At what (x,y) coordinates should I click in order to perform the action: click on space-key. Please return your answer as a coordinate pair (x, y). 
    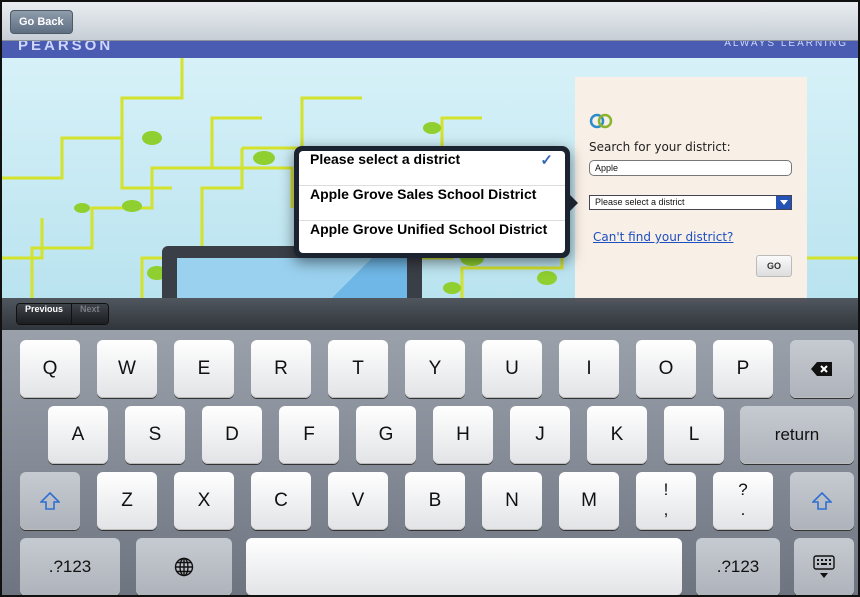
    Looking at the image, I should click on (464, 566).